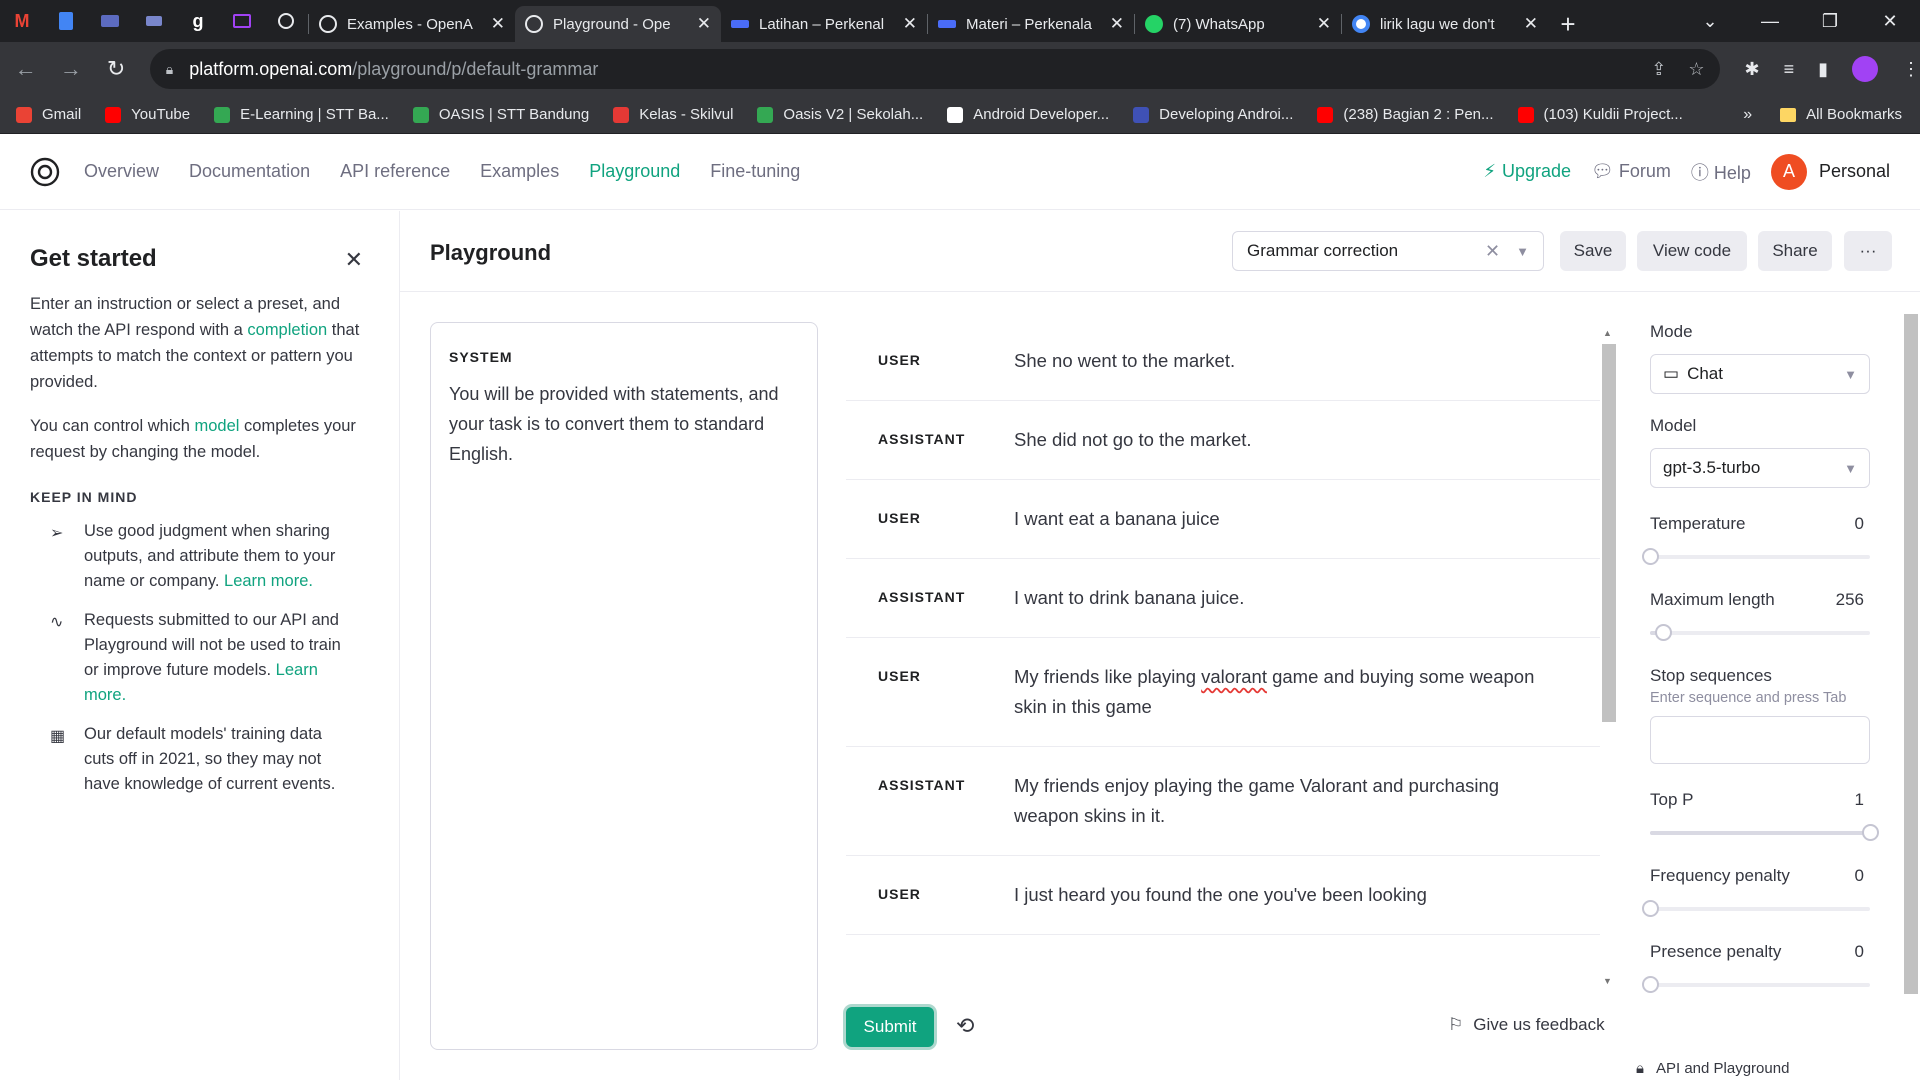  I want to click on frequency-penalty-slider, so click(1756, 908).